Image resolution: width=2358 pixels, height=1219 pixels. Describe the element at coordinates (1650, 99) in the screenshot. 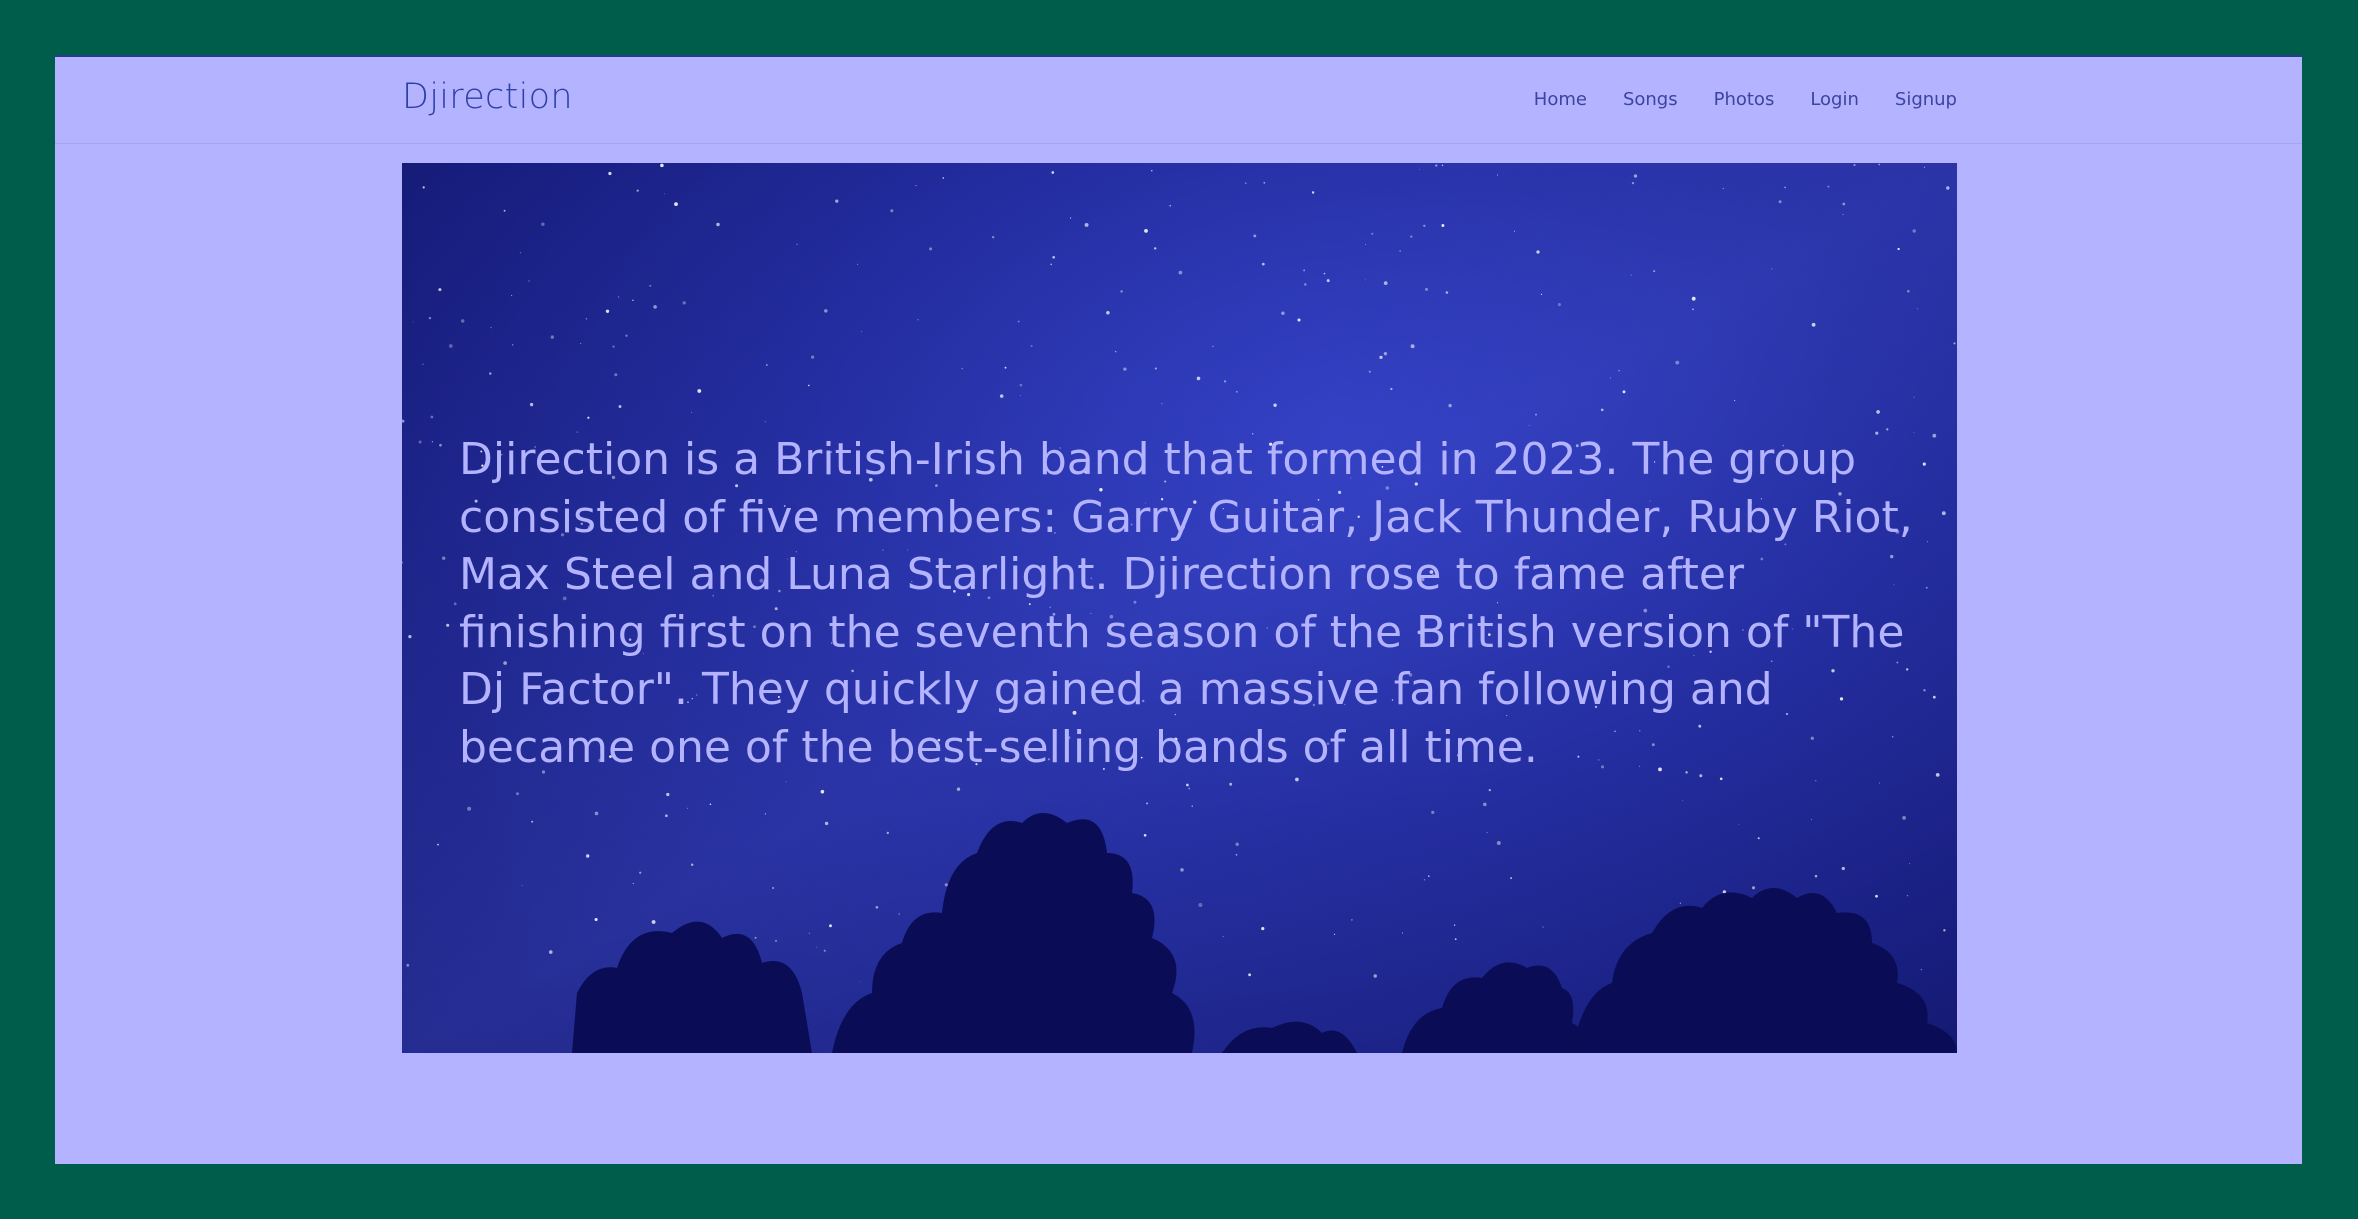

I see `nav-link-songs: Songs` at that location.